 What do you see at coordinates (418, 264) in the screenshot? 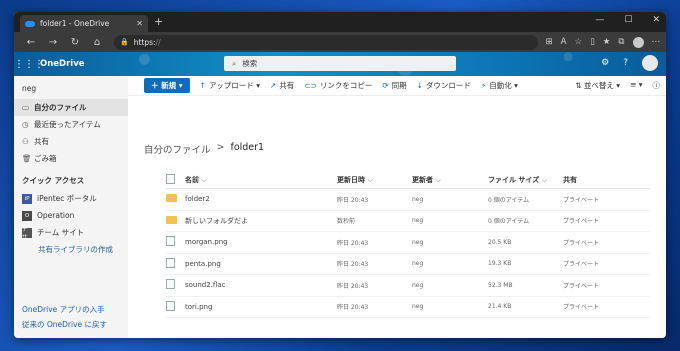
I see `file-modified-by: neg` at bounding box center [418, 264].